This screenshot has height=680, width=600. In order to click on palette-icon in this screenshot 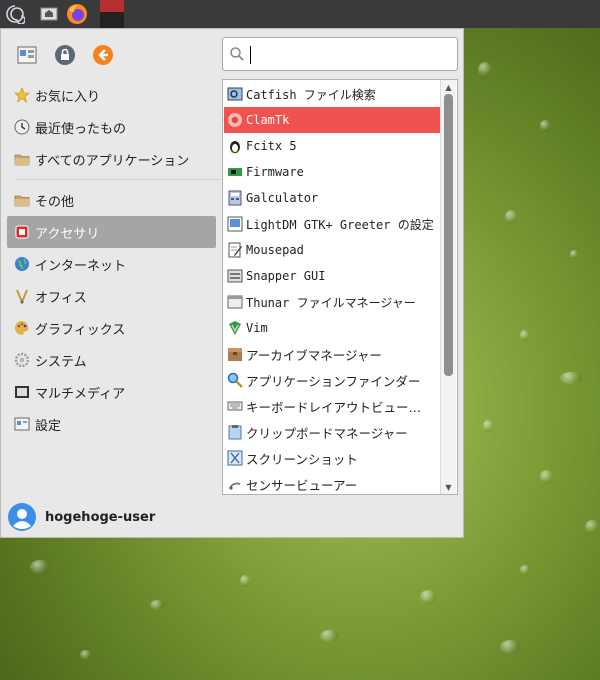, I will do `click(22, 328)`.